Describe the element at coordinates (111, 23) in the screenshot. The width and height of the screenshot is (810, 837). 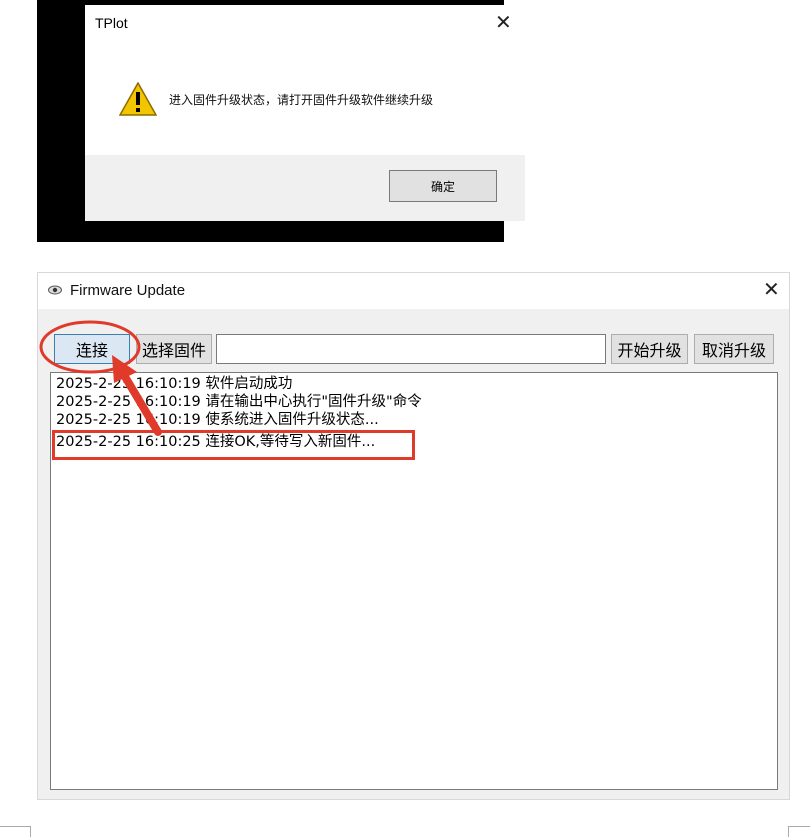
I see `message-box-title: TPlot` at that location.